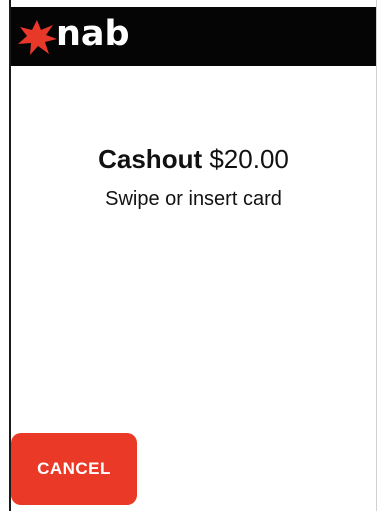 The width and height of the screenshot is (382, 511). What do you see at coordinates (74, 469) in the screenshot?
I see `cancel-button: CANCEL` at bounding box center [74, 469].